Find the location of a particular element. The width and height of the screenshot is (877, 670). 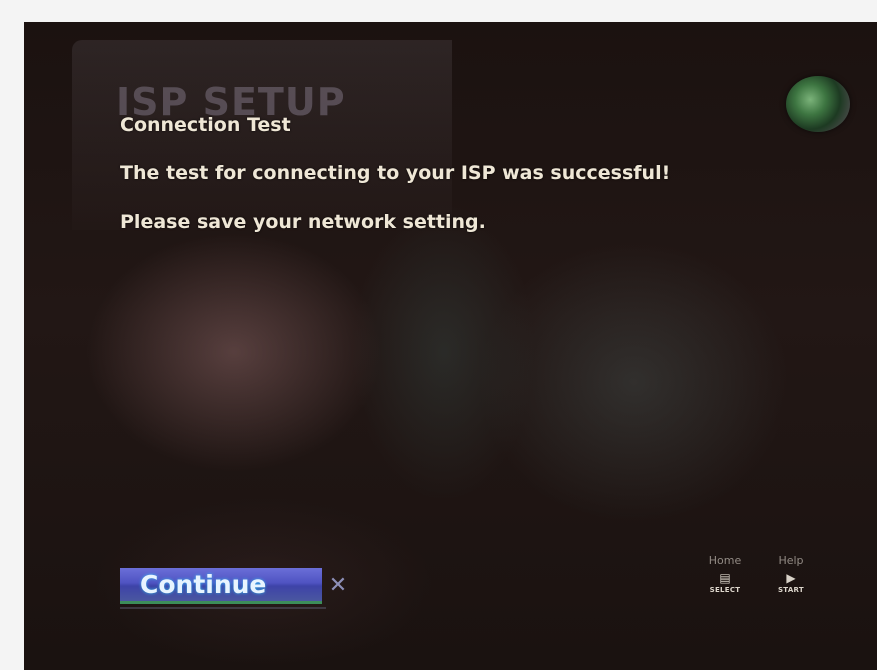

continue-button: Continue is located at coordinates (221, 586).